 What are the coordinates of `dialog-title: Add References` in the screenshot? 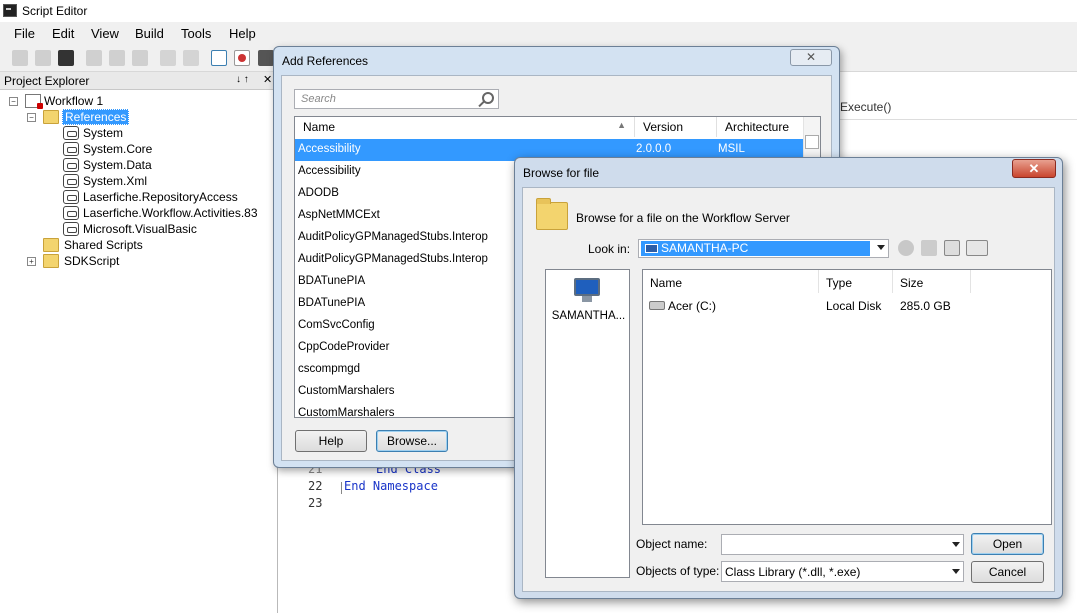 It's located at (325, 61).